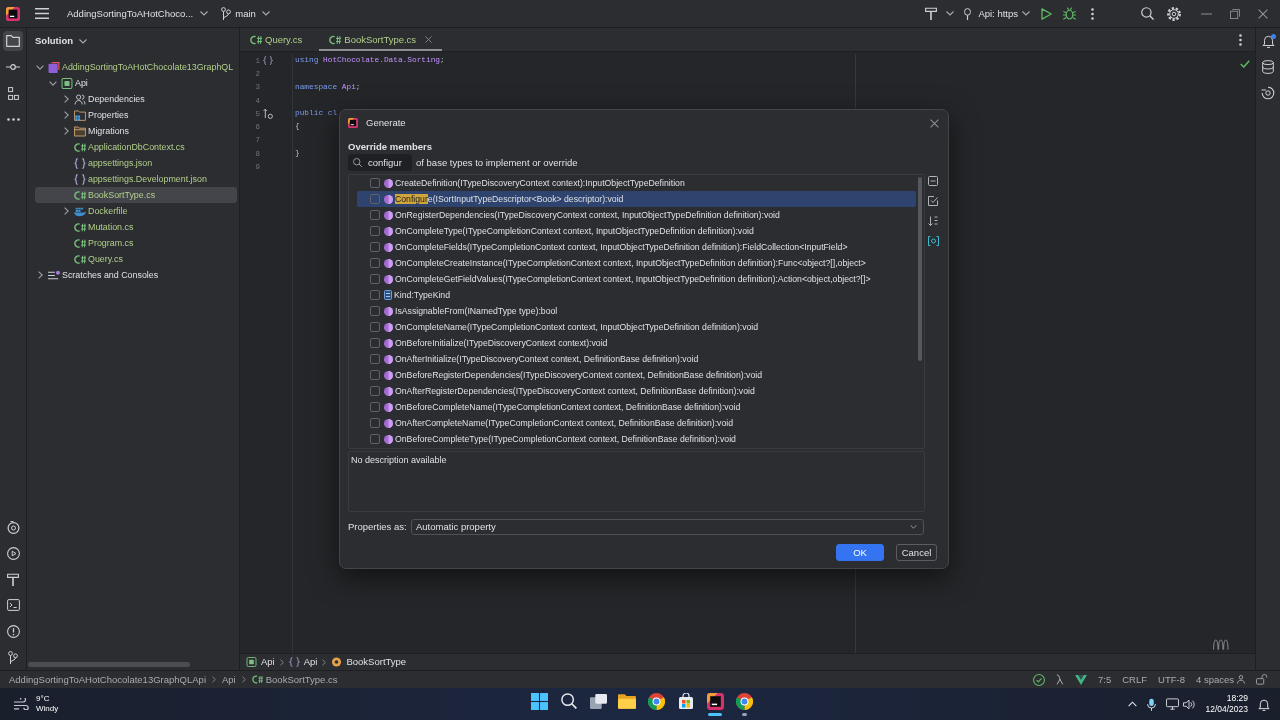  What do you see at coordinates (636, 263) in the screenshot?
I see `member-row: OnCompleteCreateInstance(ITypeCompletionContext context, InputObjectTypeDefinition definition):Func<object?[],object>` at bounding box center [636, 263].